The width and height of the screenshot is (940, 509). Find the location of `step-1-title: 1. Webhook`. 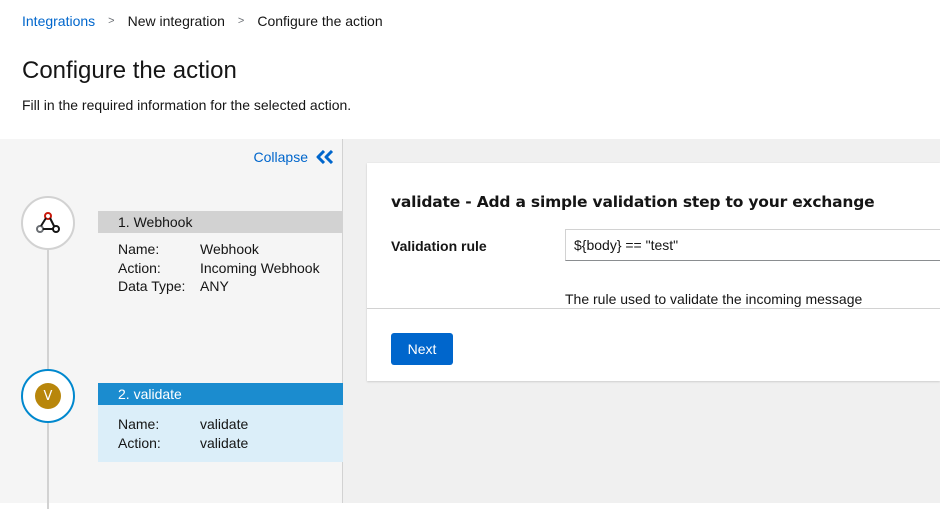

step-1-title: 1. Webhook is located at coordinates (220, 222).